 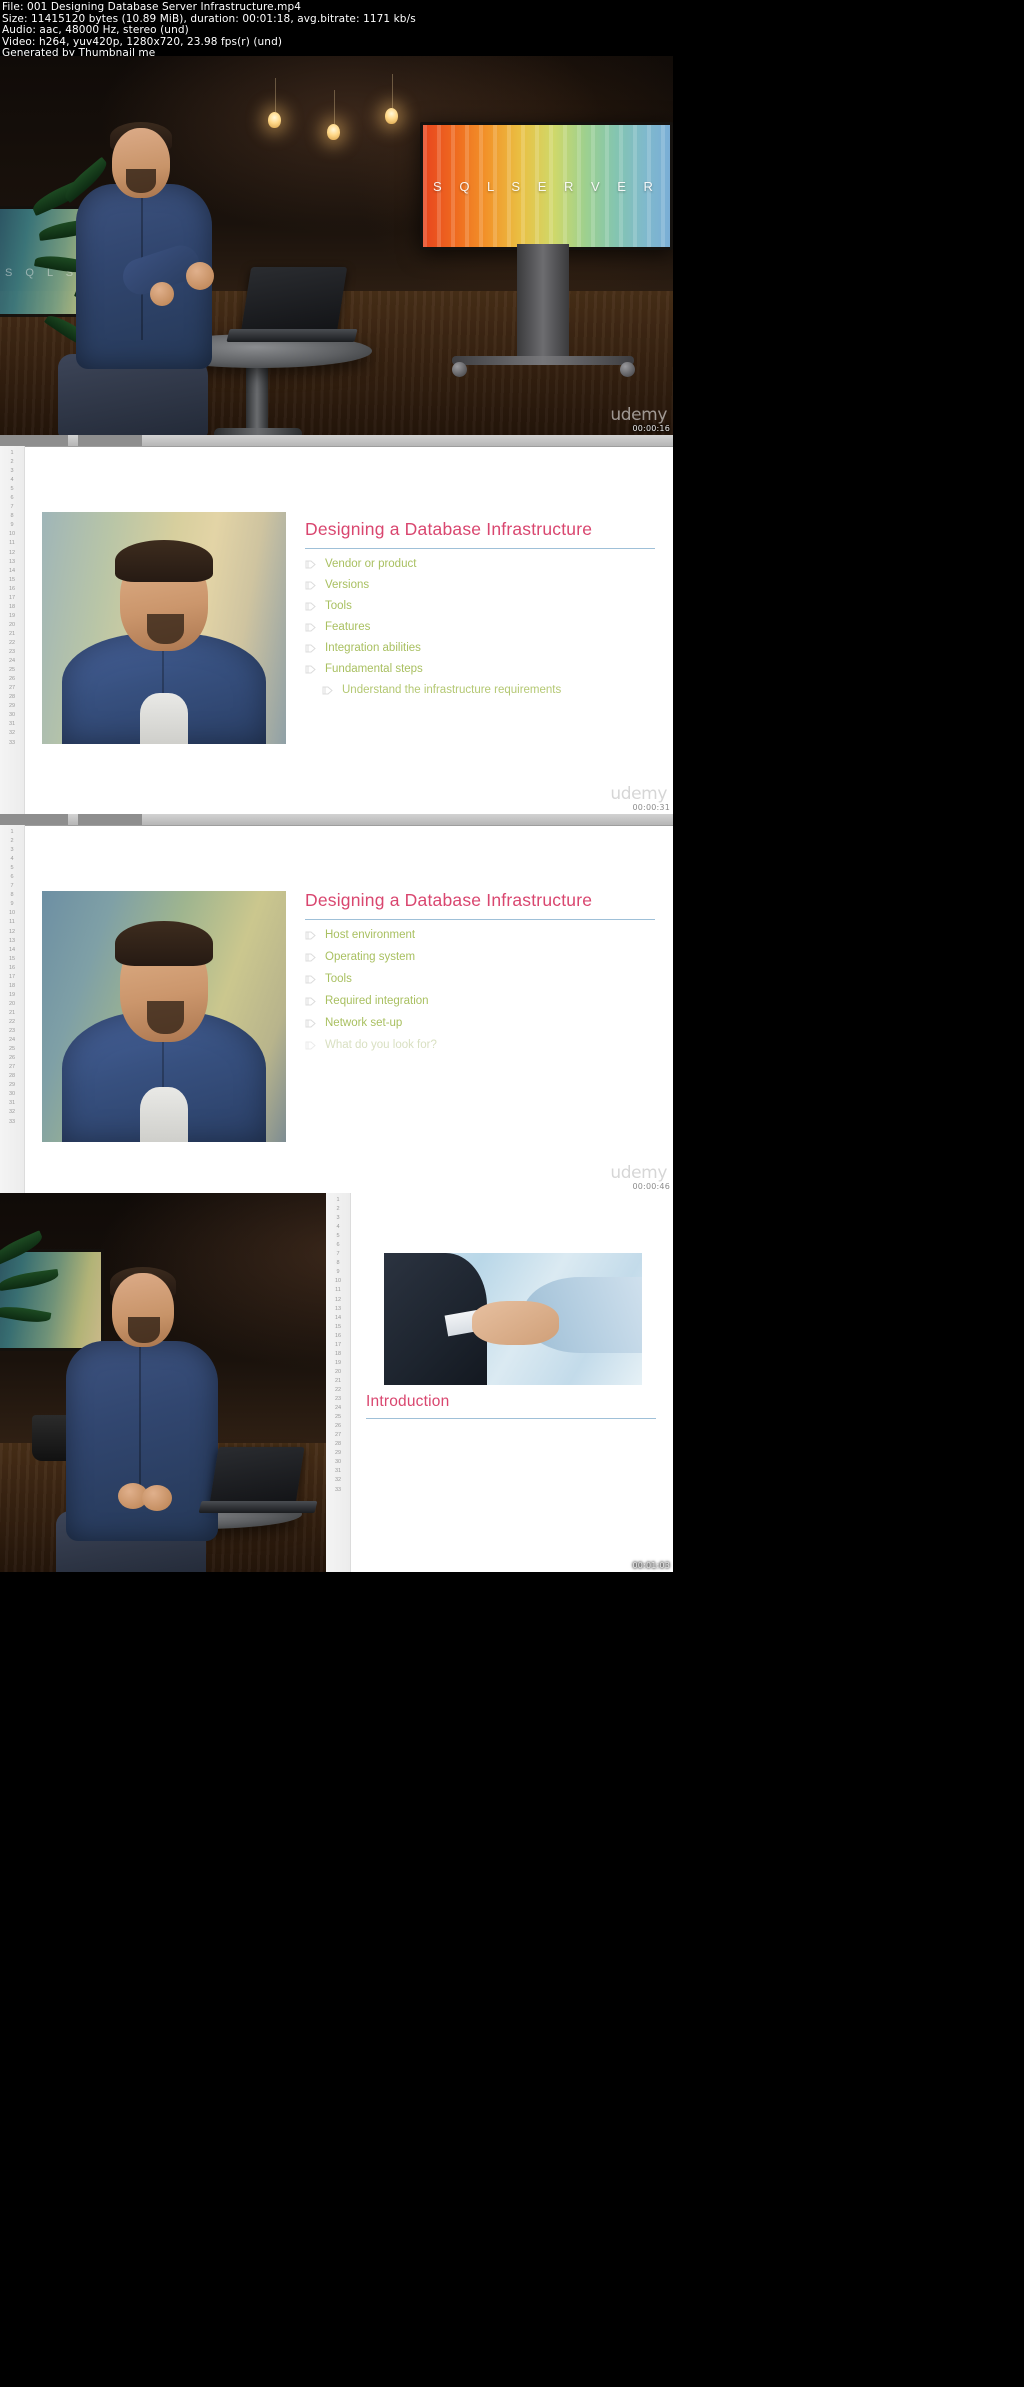 I want to click on bullet-text: What do you look for?, so click(x=381, y=1045).